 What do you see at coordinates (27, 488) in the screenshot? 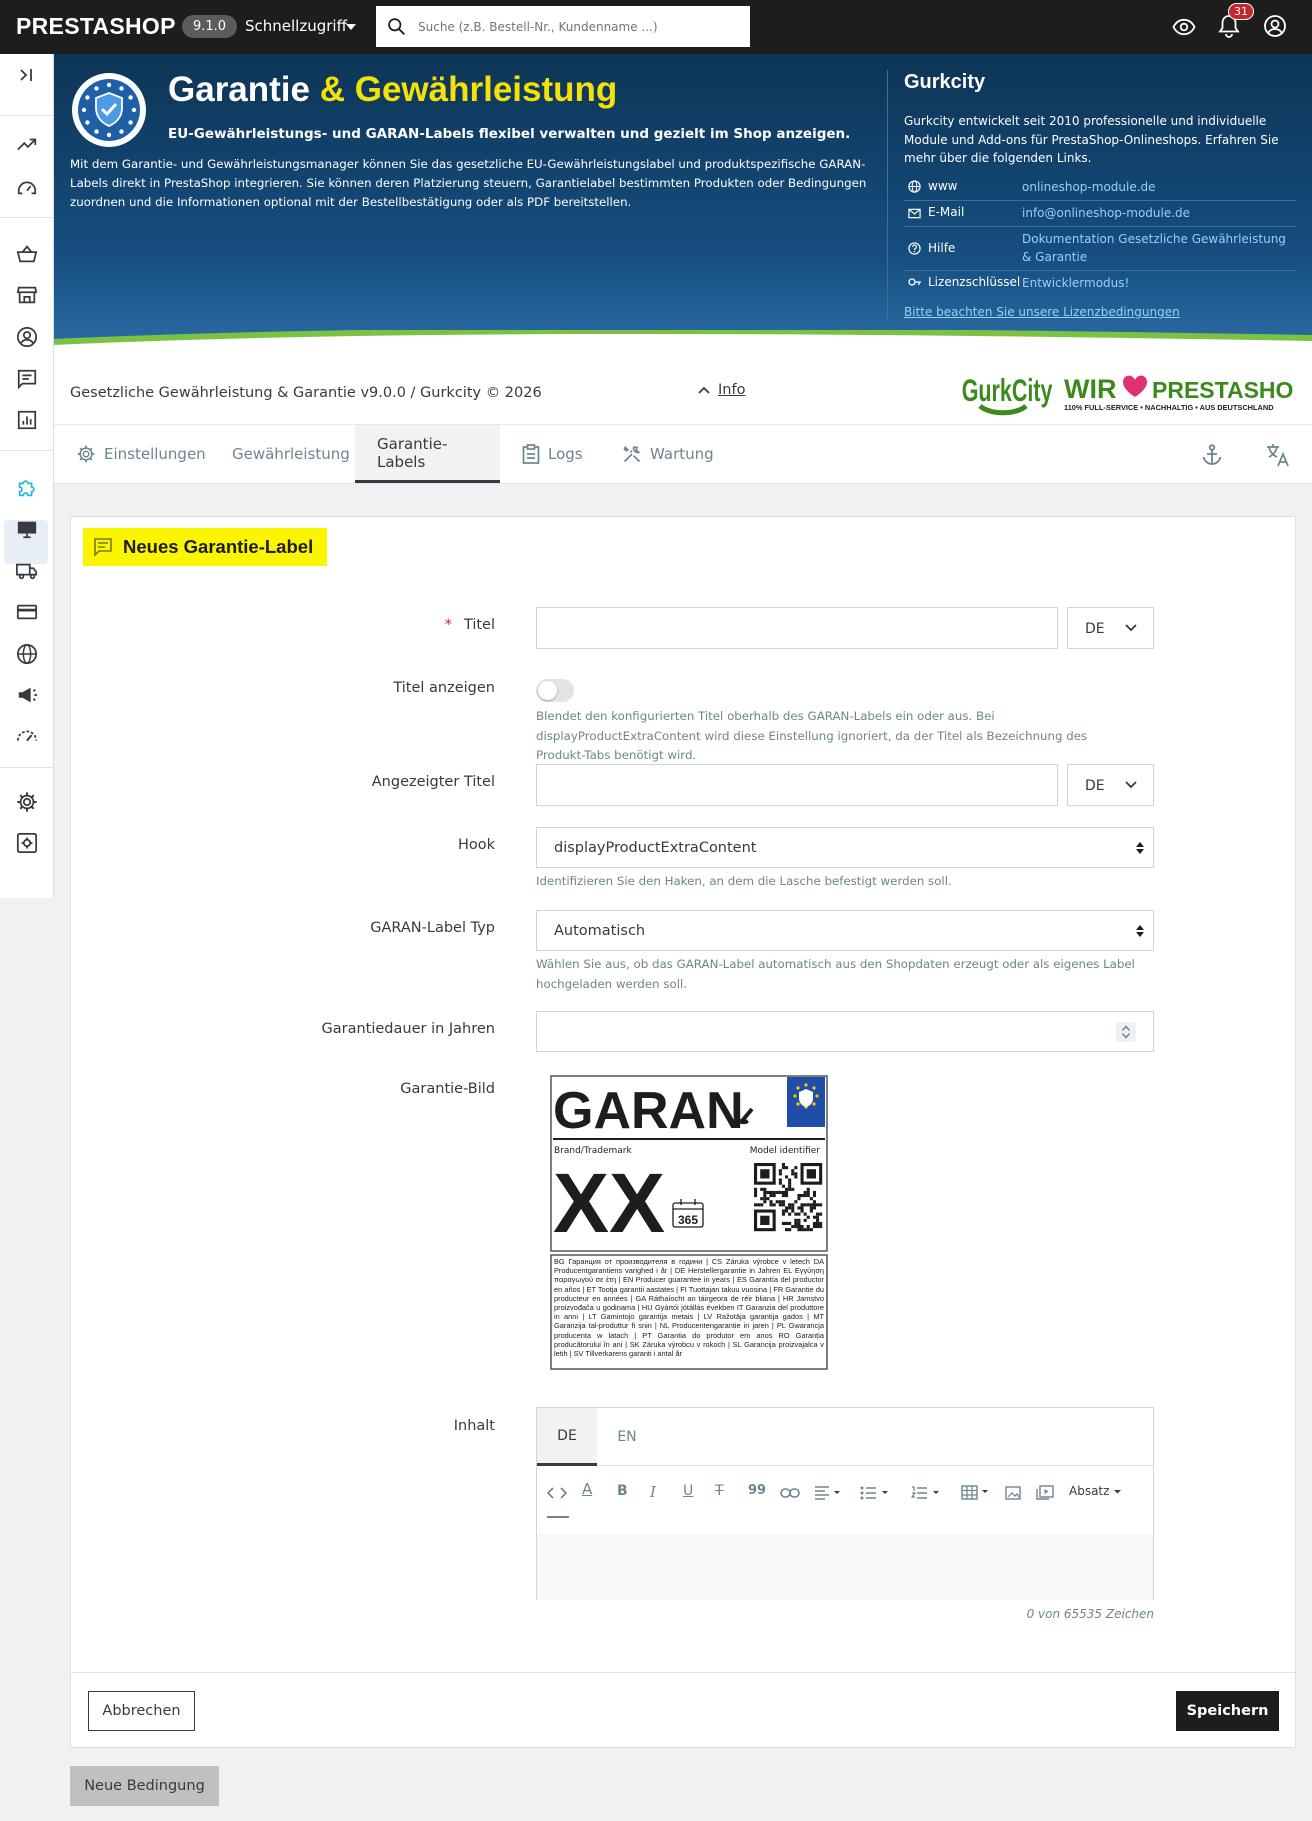
I see `modules-puzzle-icon` at bounding box center [27, 488].